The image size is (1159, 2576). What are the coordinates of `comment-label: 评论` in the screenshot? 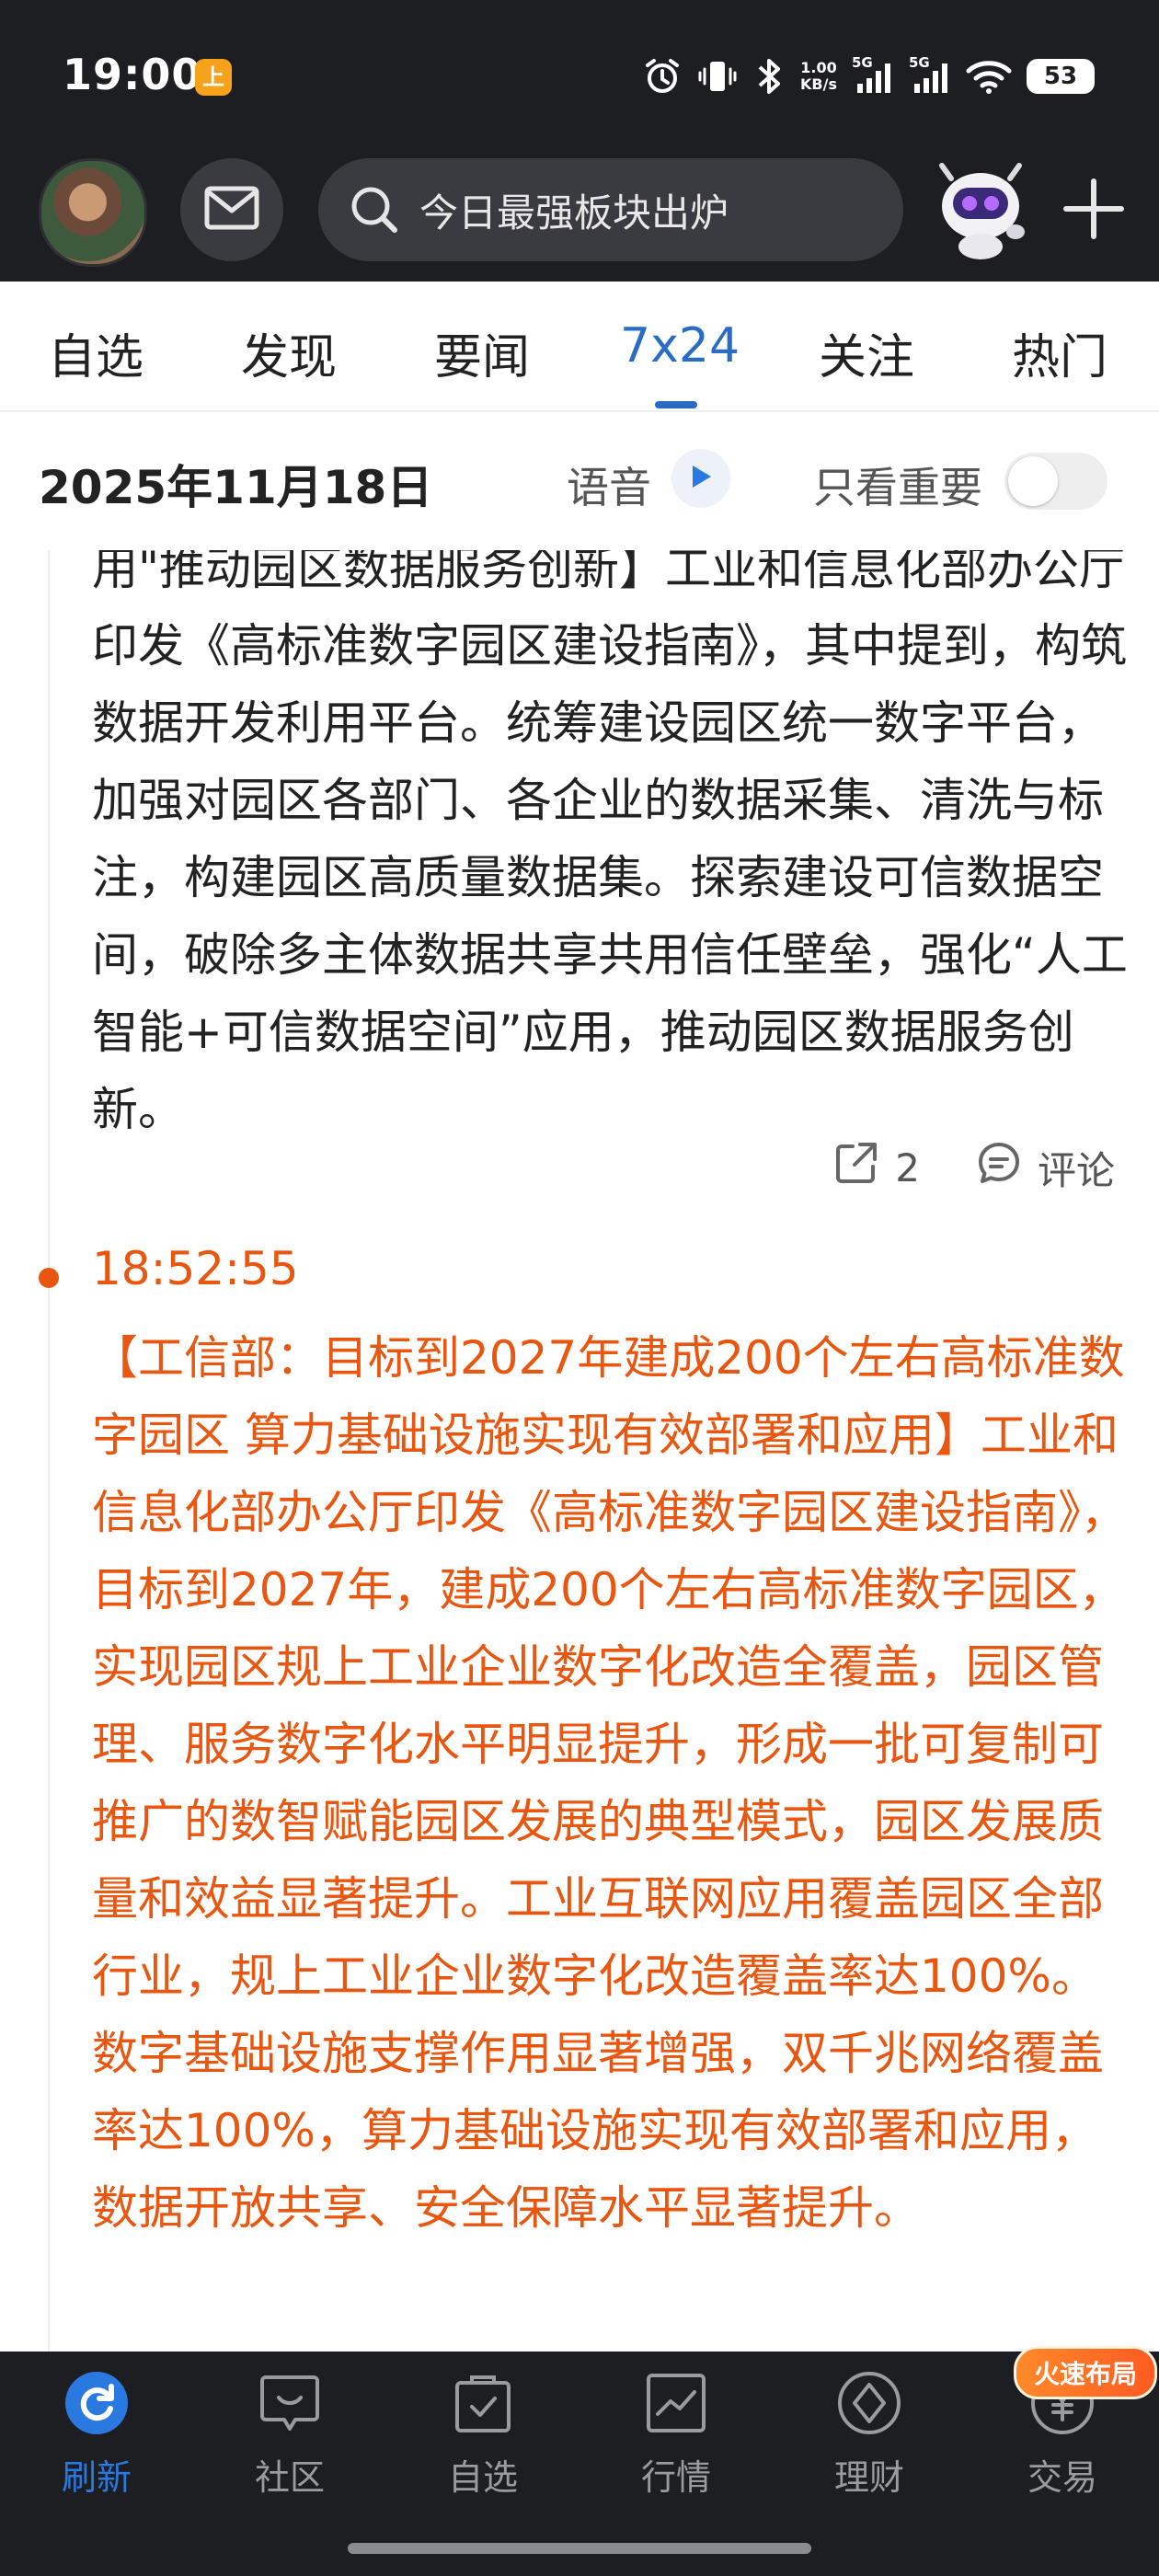 It's located at (1076, 1170).